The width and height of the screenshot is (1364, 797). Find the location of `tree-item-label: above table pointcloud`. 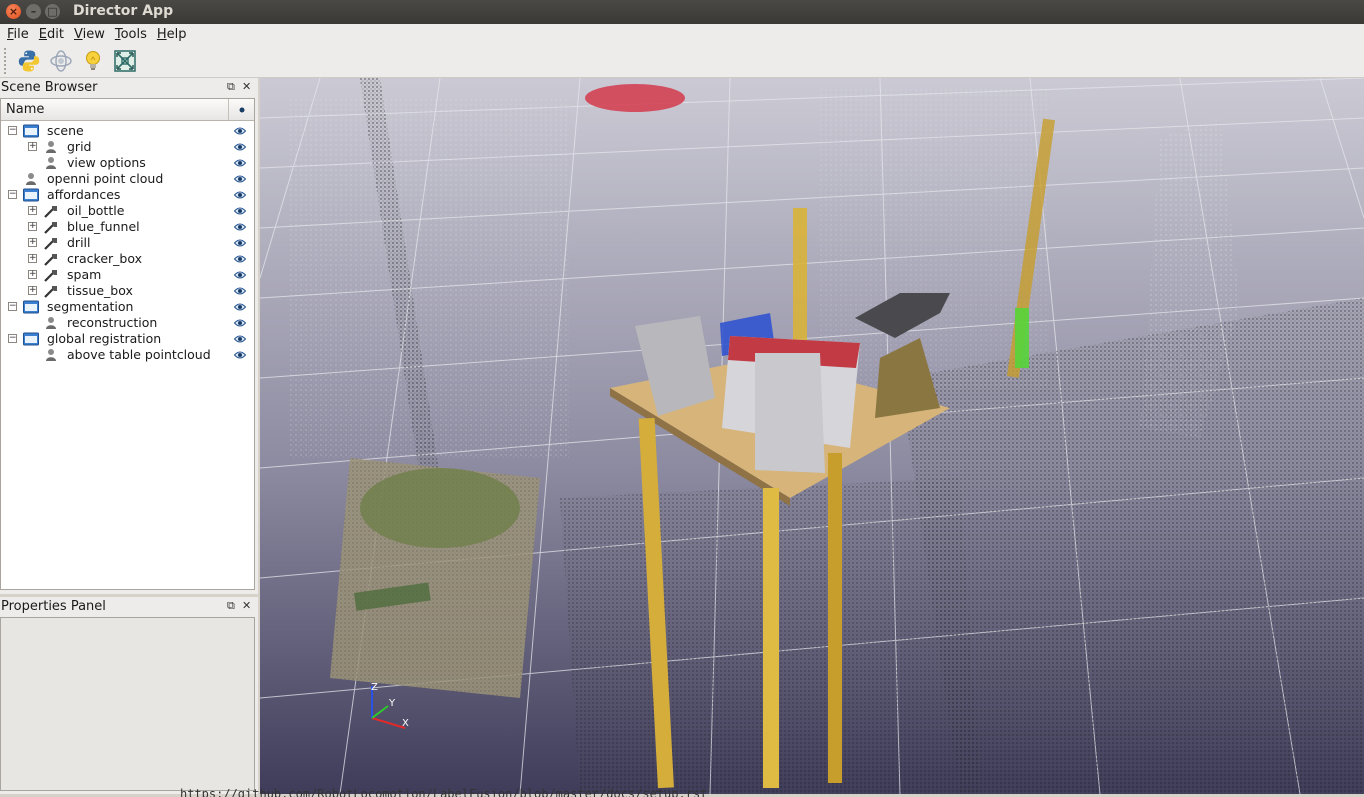

tree-item-label: above table pointcloud is located at coordinates (139, 354).